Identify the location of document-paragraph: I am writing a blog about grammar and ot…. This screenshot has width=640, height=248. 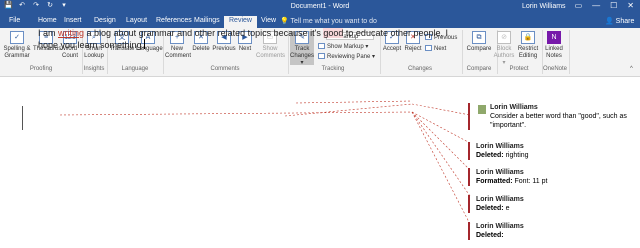
(248, 39).